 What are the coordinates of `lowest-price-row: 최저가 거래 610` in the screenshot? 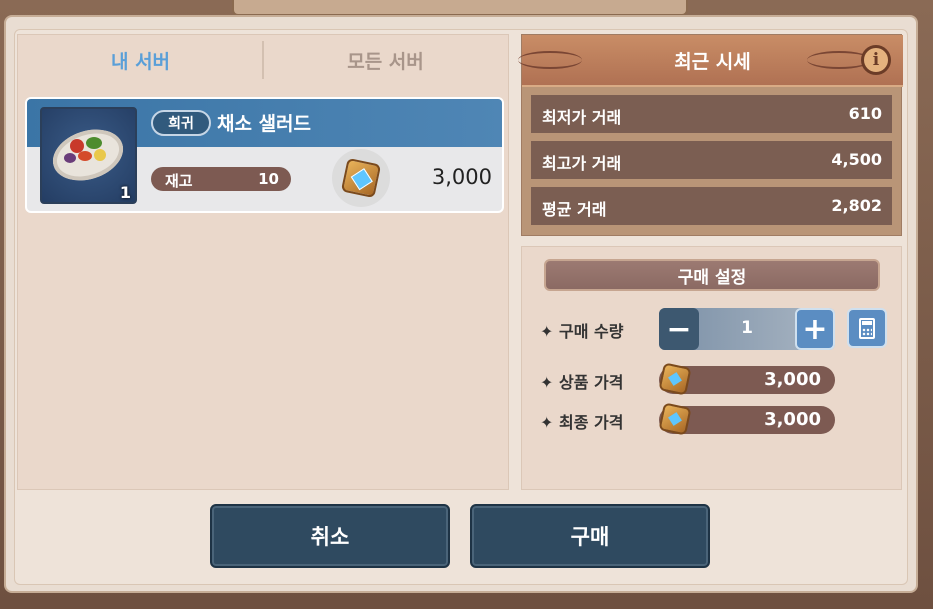 It's located at (711, 114).